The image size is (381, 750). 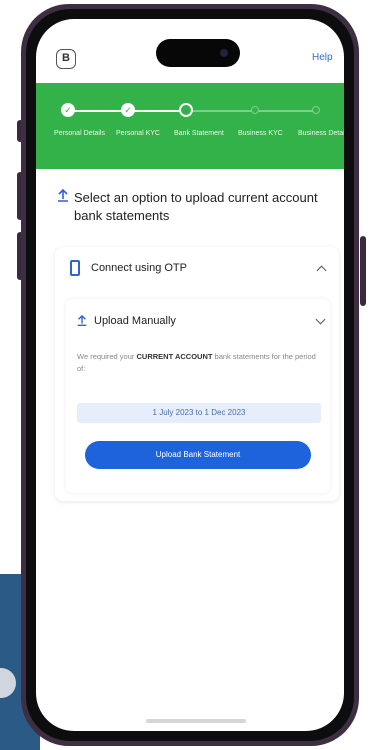 What do you see at coordinates (321, 270) in the screenshot?
I see `chevron-up-icon` at bounding box center [321, 270].